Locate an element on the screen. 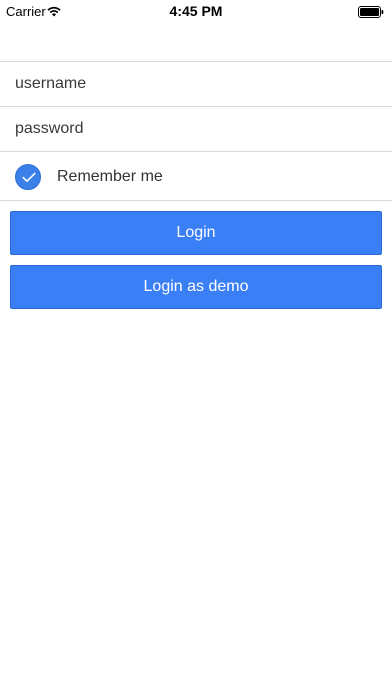 The height and width of the screenshot is (696, 392). password-row is located at coordinates (196, 128).